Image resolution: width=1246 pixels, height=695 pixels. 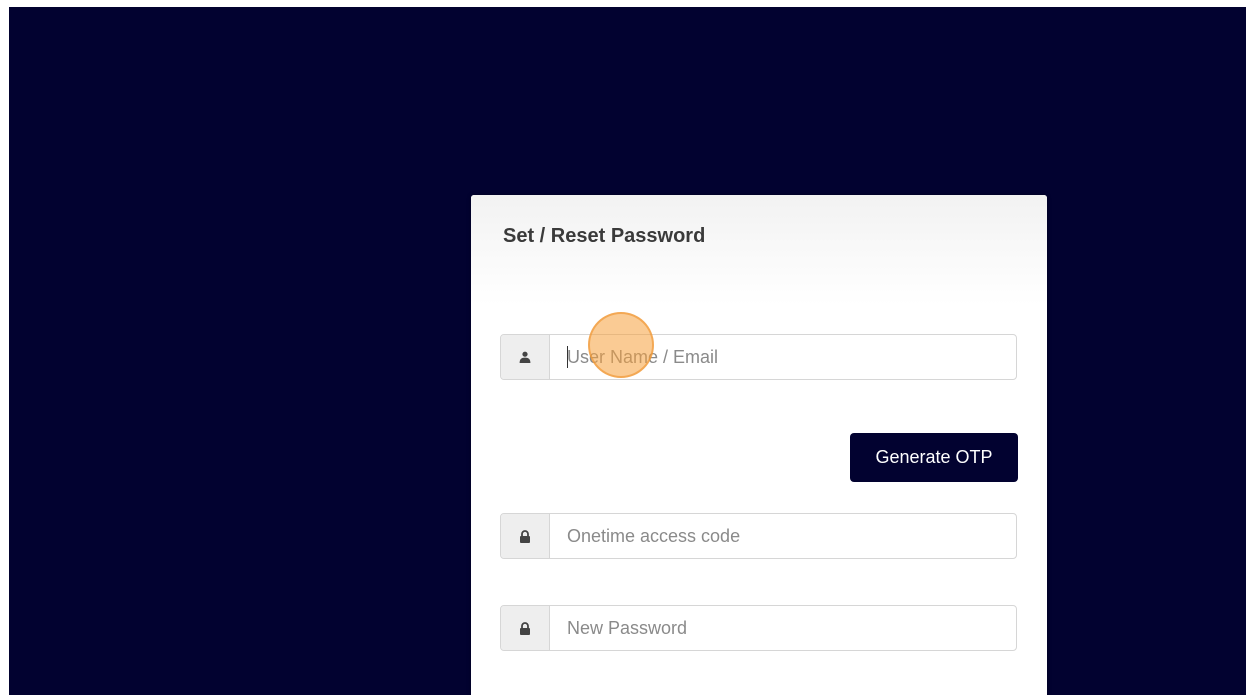 I want to click on generate-otp-button: Generate OTP, so click(x=934, y=457).